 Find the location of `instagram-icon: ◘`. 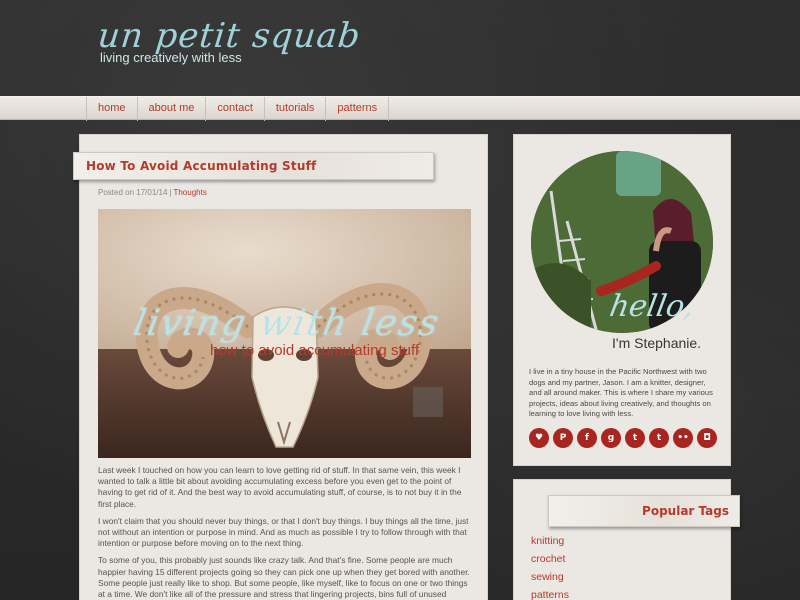

instagram-icon: ◘ is located at coordinates (707, 438).